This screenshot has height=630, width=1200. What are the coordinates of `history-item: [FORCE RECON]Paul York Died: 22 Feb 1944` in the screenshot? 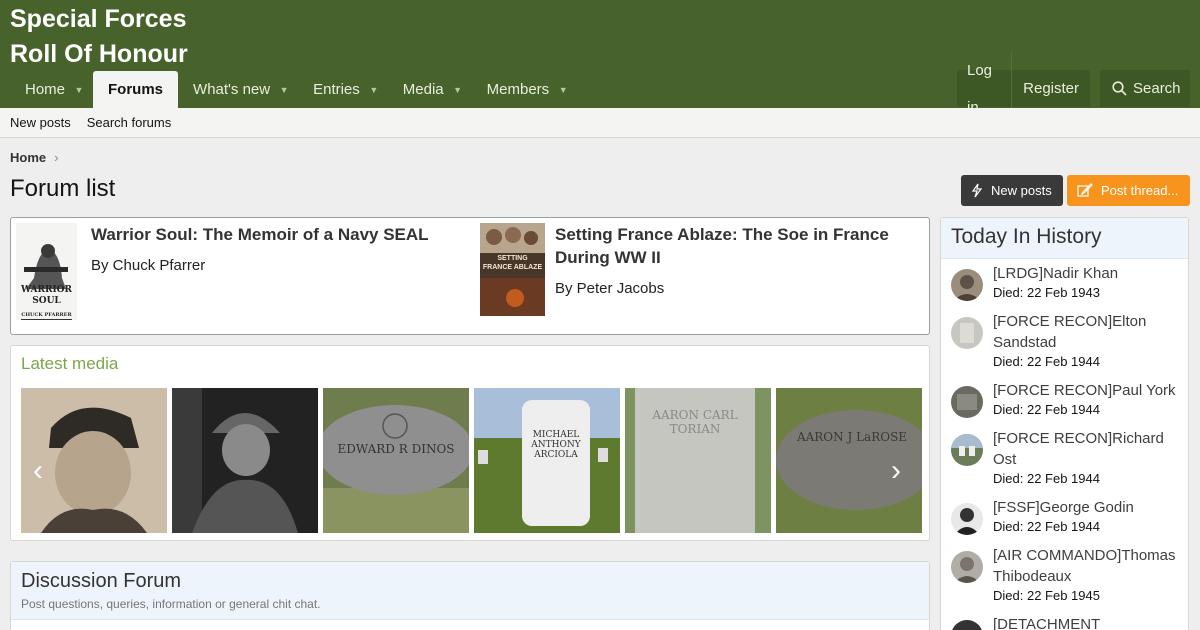 It's located at (1066, 401).